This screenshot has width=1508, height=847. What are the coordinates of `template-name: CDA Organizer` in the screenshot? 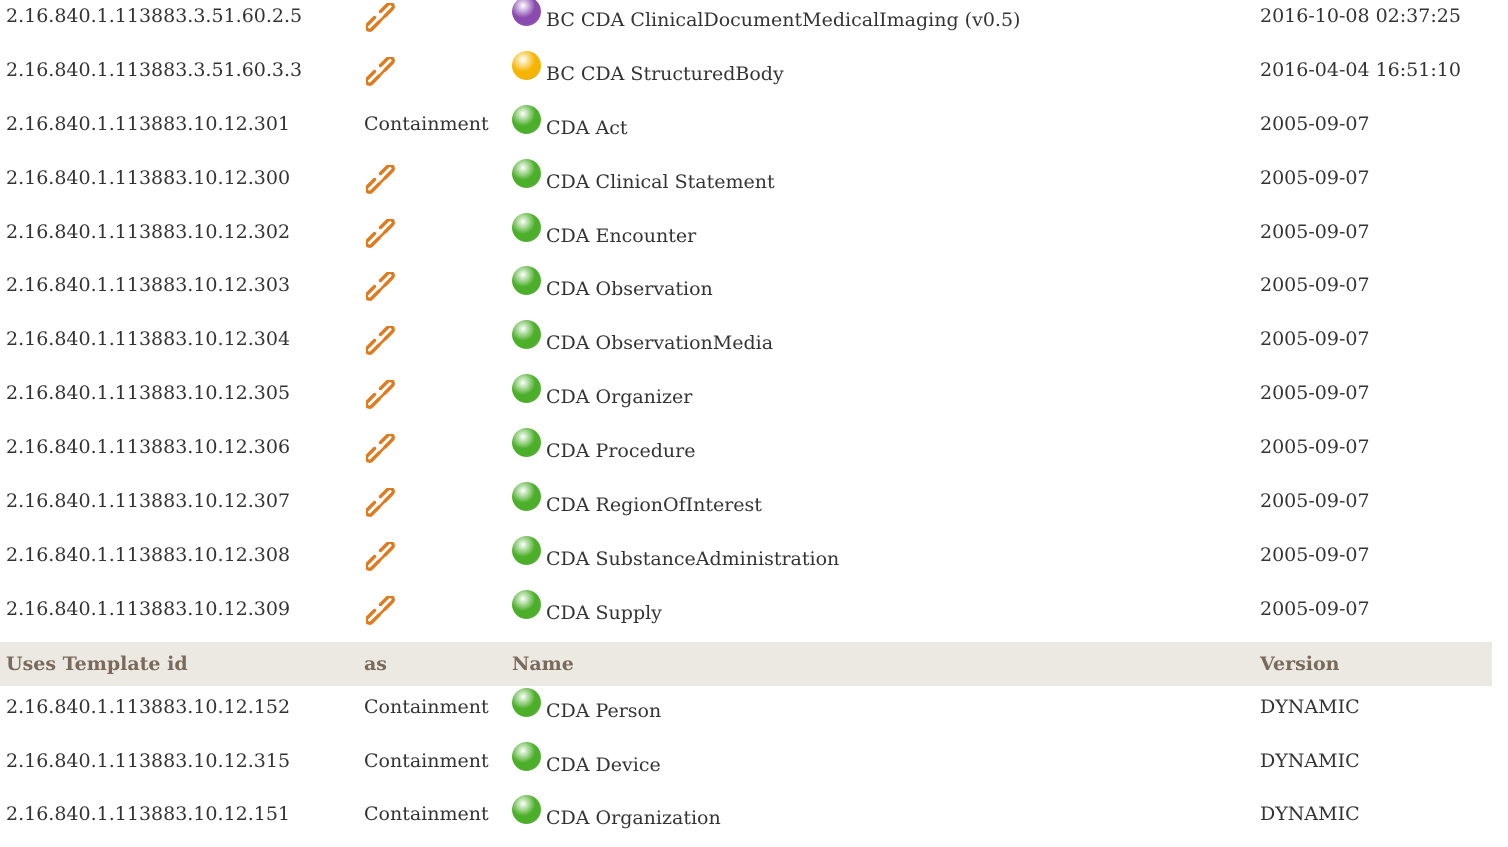 It's located at (619, 397).